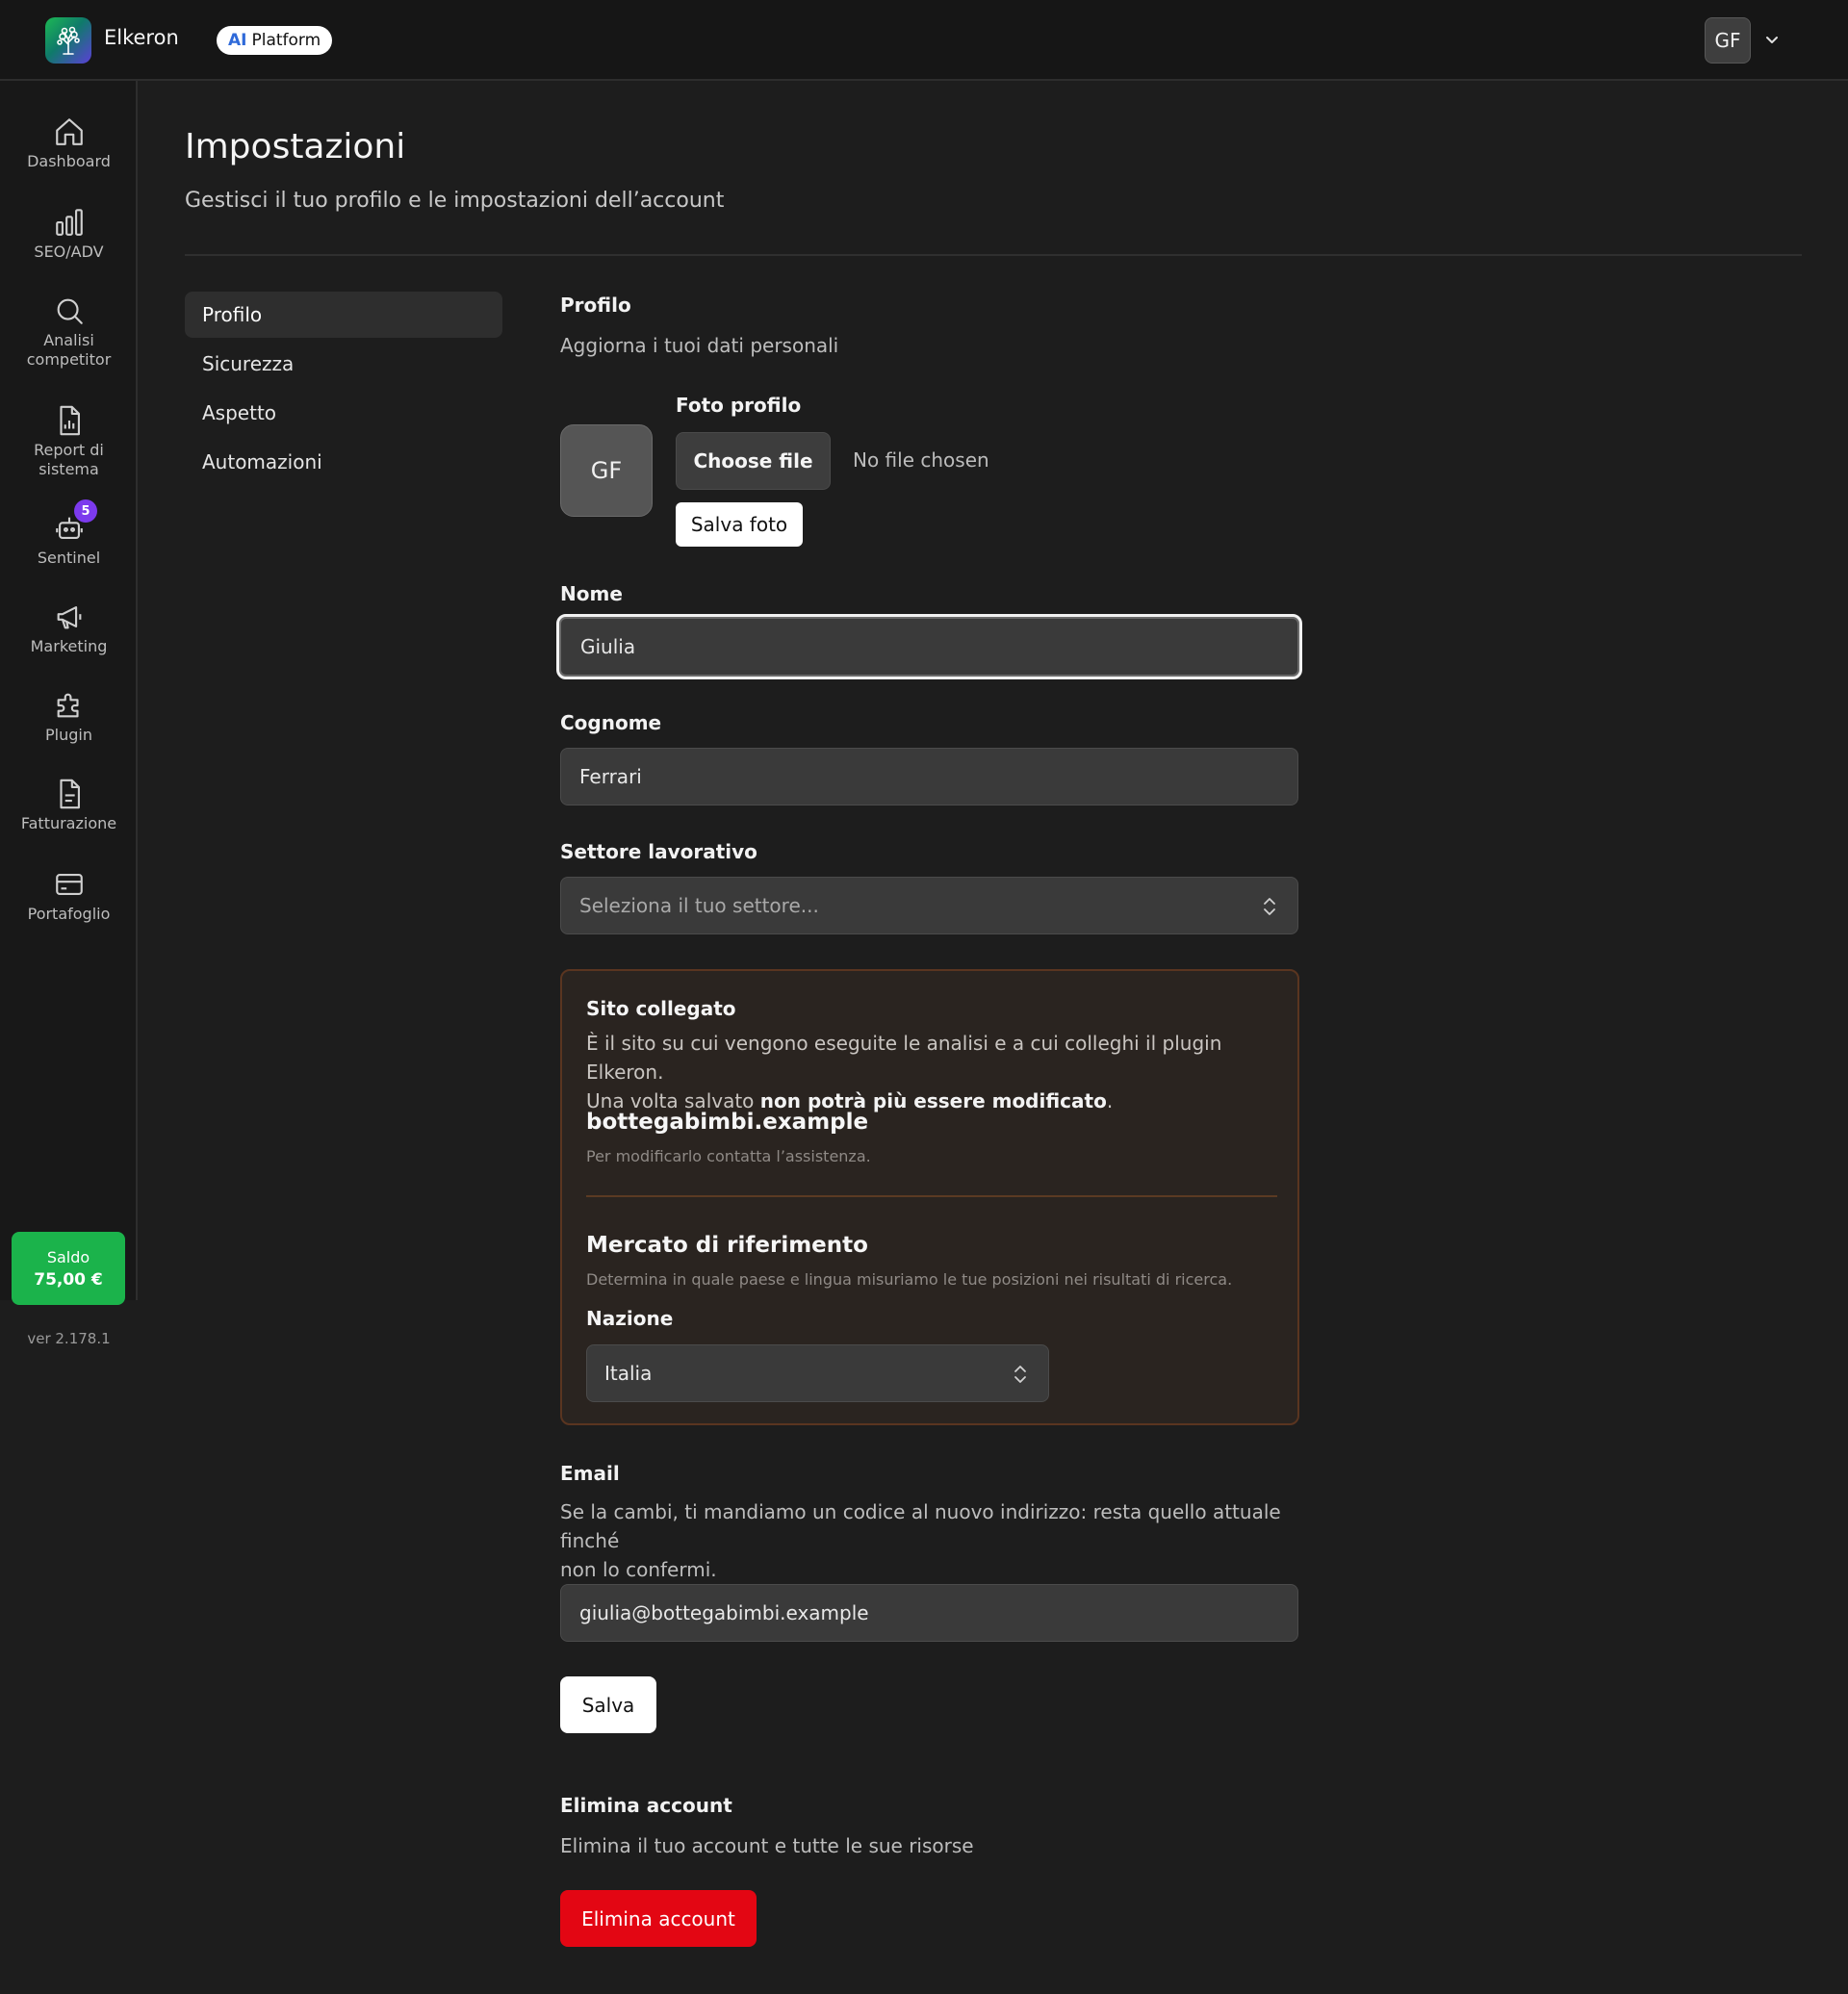 This screenshot has width=1848, height=1994. Describe the element at coordinates (69, 533) in the screenshot. I see `sidebar-item-sentinel: 5 Sentinel` at that location.